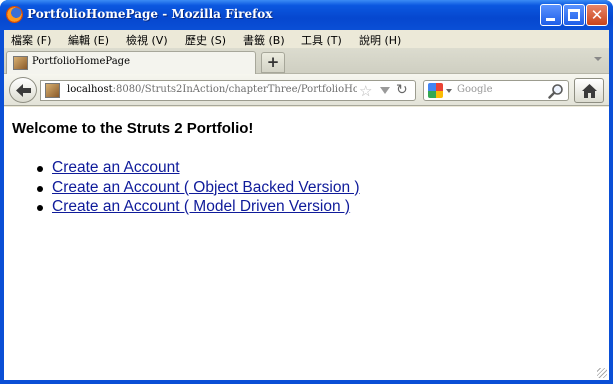 This screenshot has height=384, width=613. I want to click on menu-bookmarks: 書籤 (B), so click(264, 40).